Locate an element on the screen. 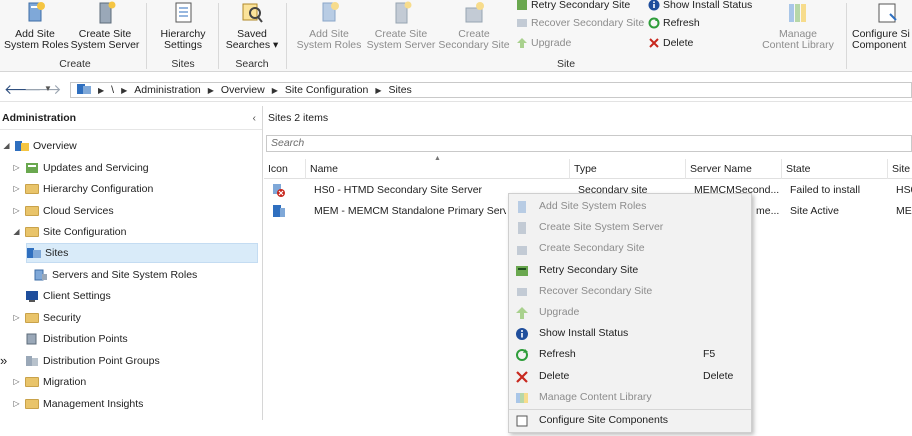 This screenshot has width=912, height=436. tree-item-migration: ▷ Migration is located at coordinates (49, 382).